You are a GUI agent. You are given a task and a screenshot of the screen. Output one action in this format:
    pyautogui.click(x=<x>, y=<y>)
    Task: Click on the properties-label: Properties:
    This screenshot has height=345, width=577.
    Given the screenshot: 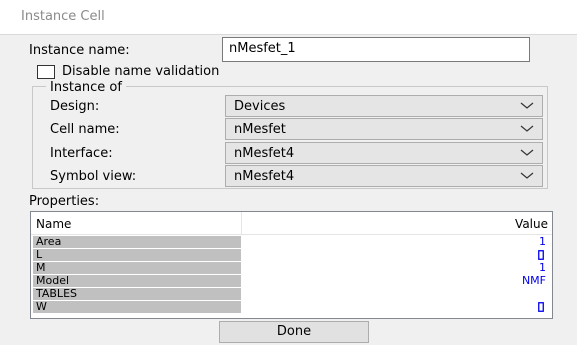 What is the action you would take?
    pyautogui.click(x=64, y=201)
    